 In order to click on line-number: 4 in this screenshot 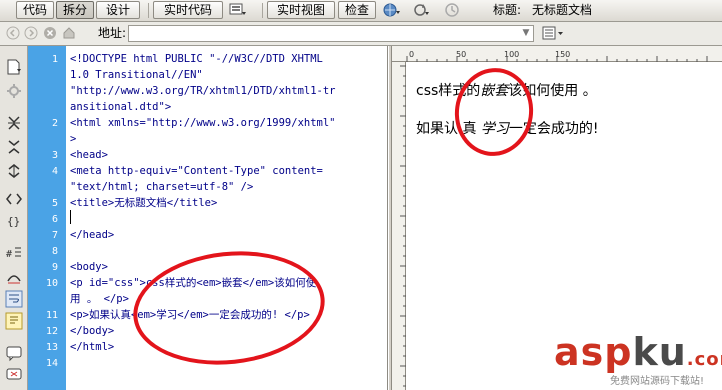, I will do `click(54, 171)`.